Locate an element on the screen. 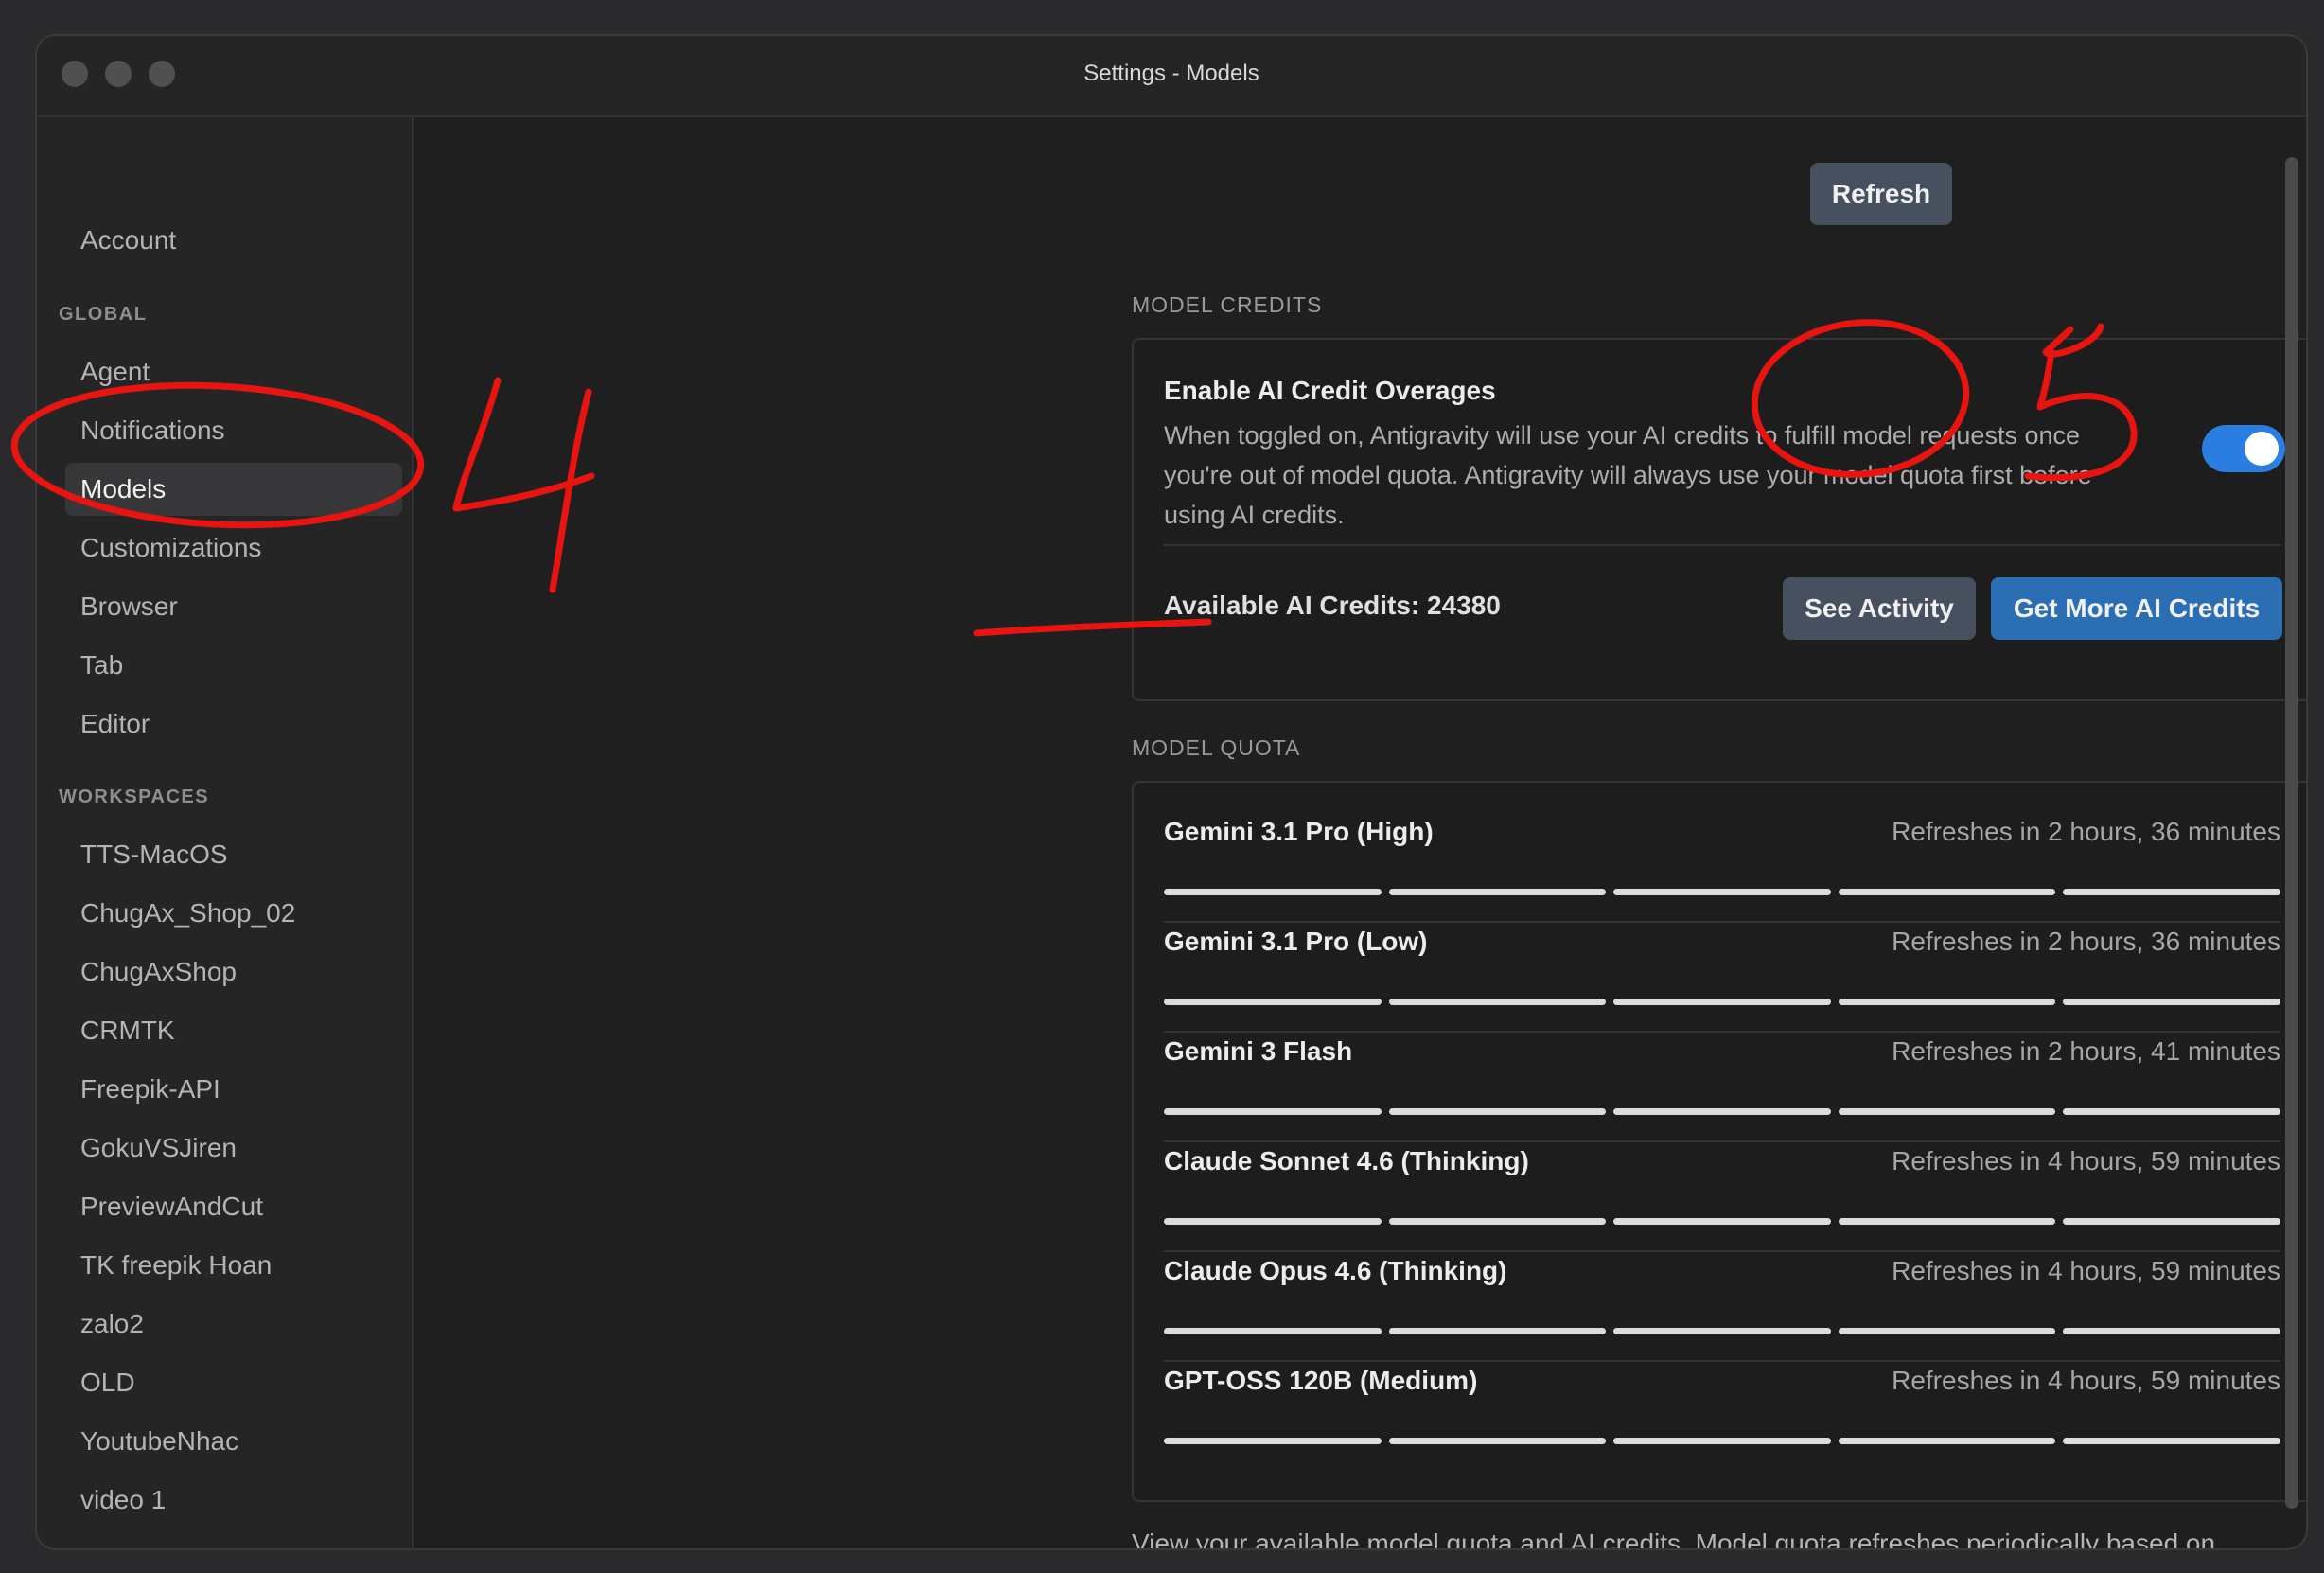  sidebar-item-workspace: ChugAxShop is located at coordinates (233, 972).